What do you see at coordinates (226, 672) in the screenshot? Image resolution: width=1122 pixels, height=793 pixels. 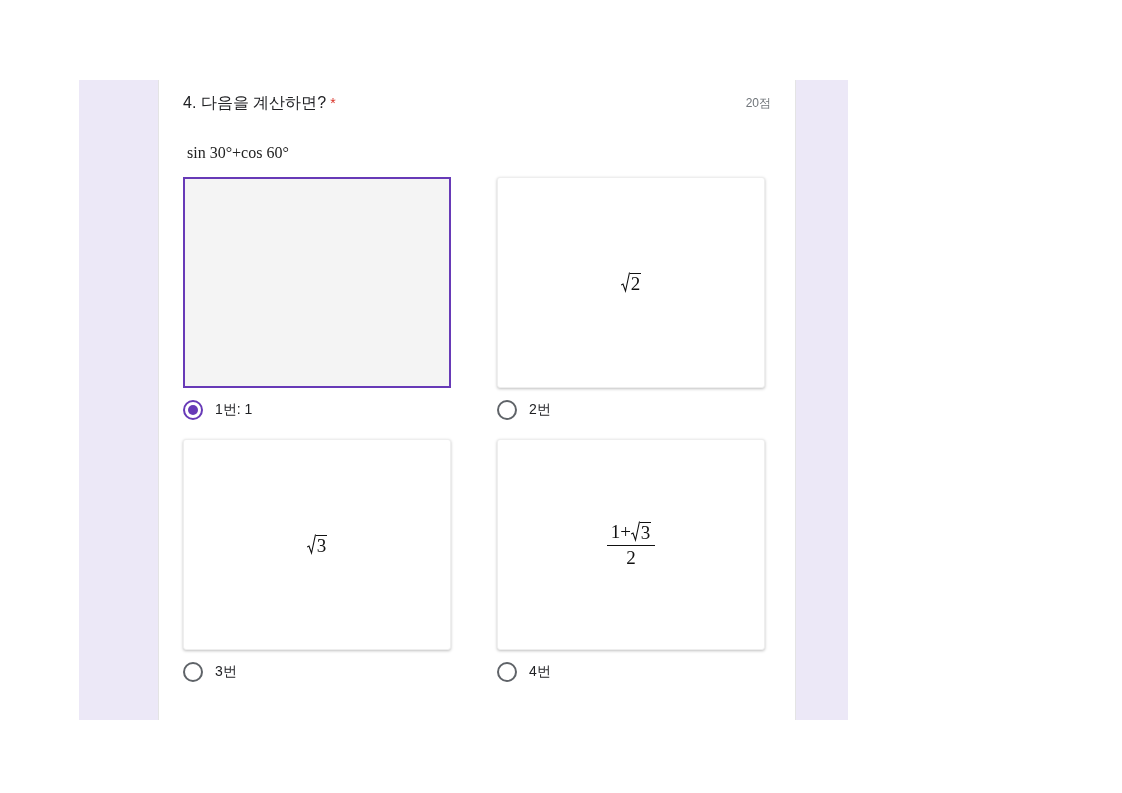 I see `option-label: 3번` at bounding box center [226, 672].